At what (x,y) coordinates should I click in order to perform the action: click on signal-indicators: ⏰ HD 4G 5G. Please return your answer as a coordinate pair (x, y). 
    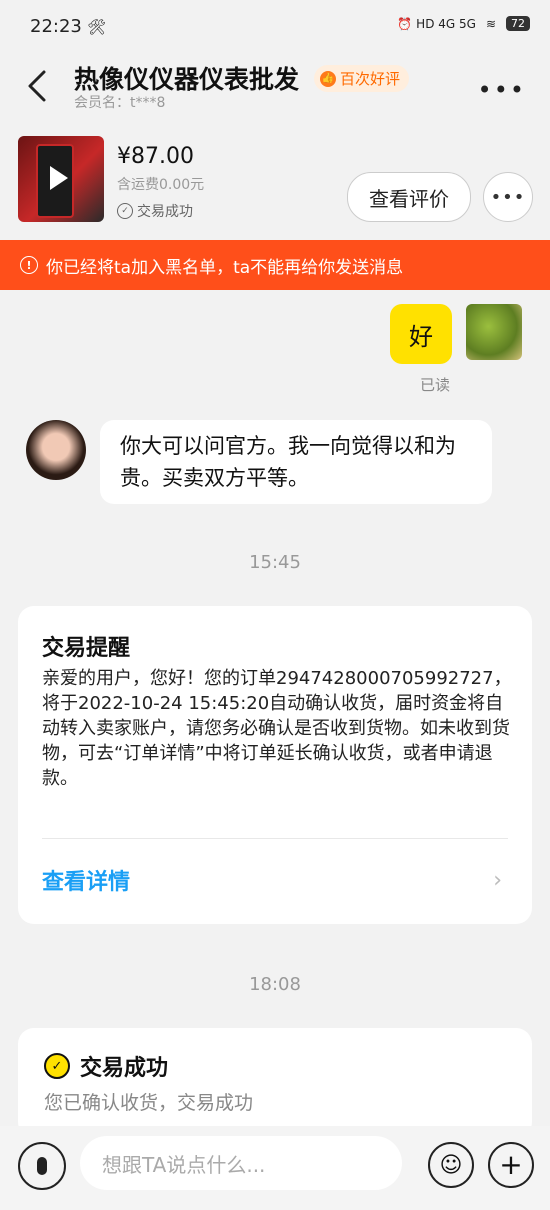
    Looking at the image, I should click on (436, 23).